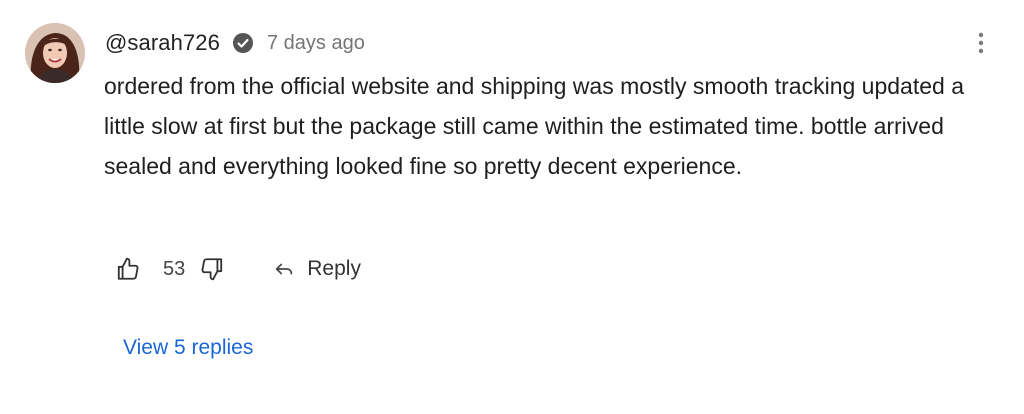  Describe the element at coordinates (316, 43) in the screenshot. I see `timestamp: 7 days ago` at that location.